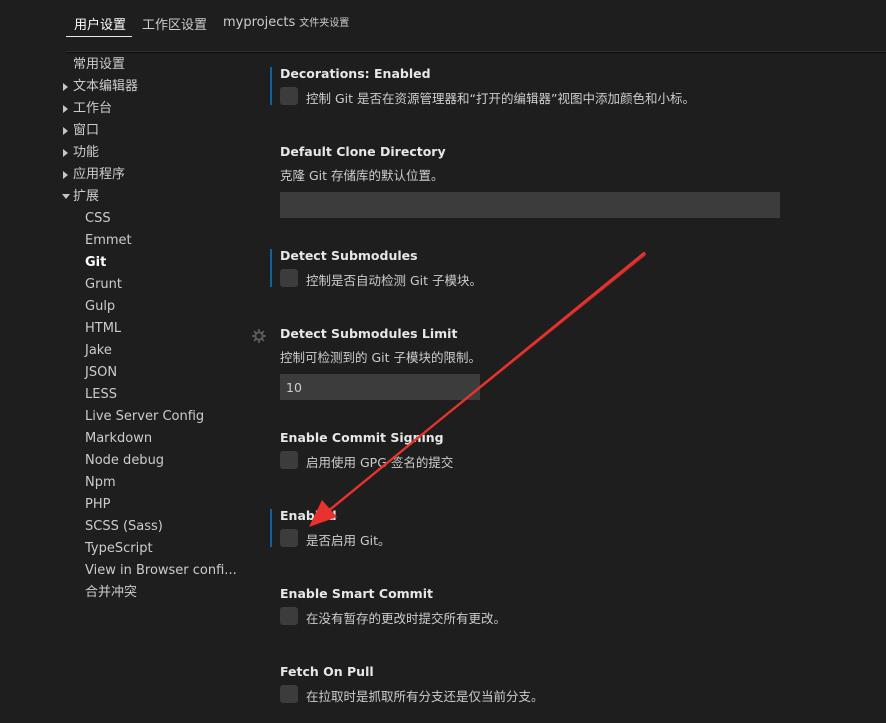  What do you see at coordinates (101, 373) in the screenshot?
I see `toc-child-json: JSON` at bounding box center [101, 373].